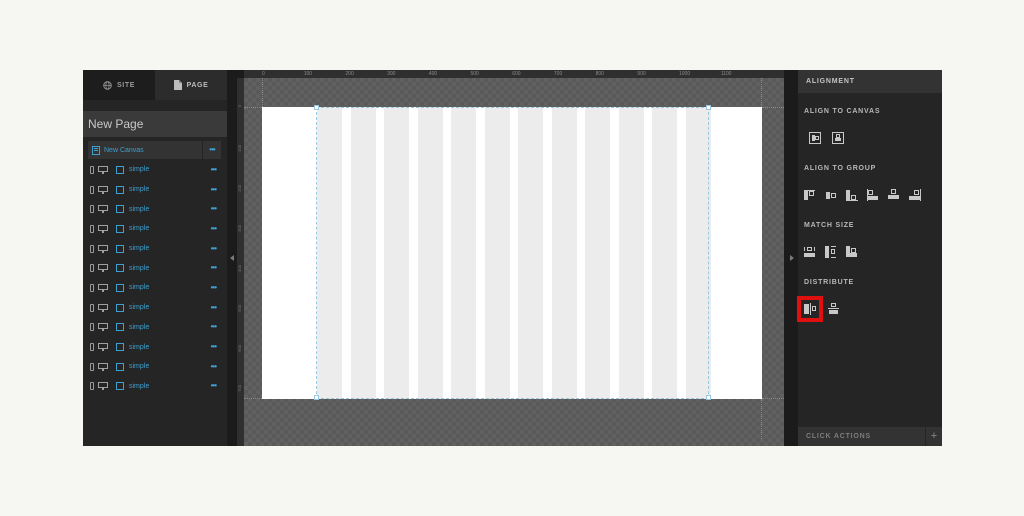  What do you see at coordinates (810, 309) in the screenshot?
I see `distribute-horizontal-button` at bounding box center [810, 309].